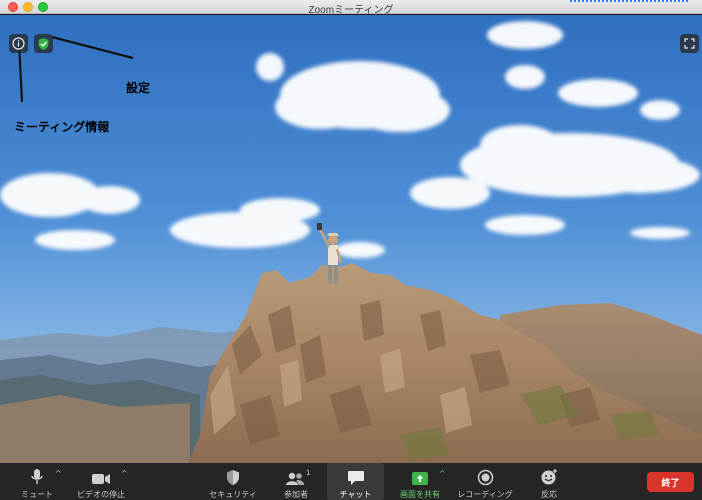 This screenshot has height=500, width=702. I want to click on shield-check-icon, so click(43, 43).